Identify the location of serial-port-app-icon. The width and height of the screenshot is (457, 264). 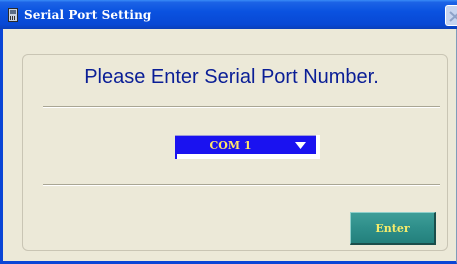
(13, 14).